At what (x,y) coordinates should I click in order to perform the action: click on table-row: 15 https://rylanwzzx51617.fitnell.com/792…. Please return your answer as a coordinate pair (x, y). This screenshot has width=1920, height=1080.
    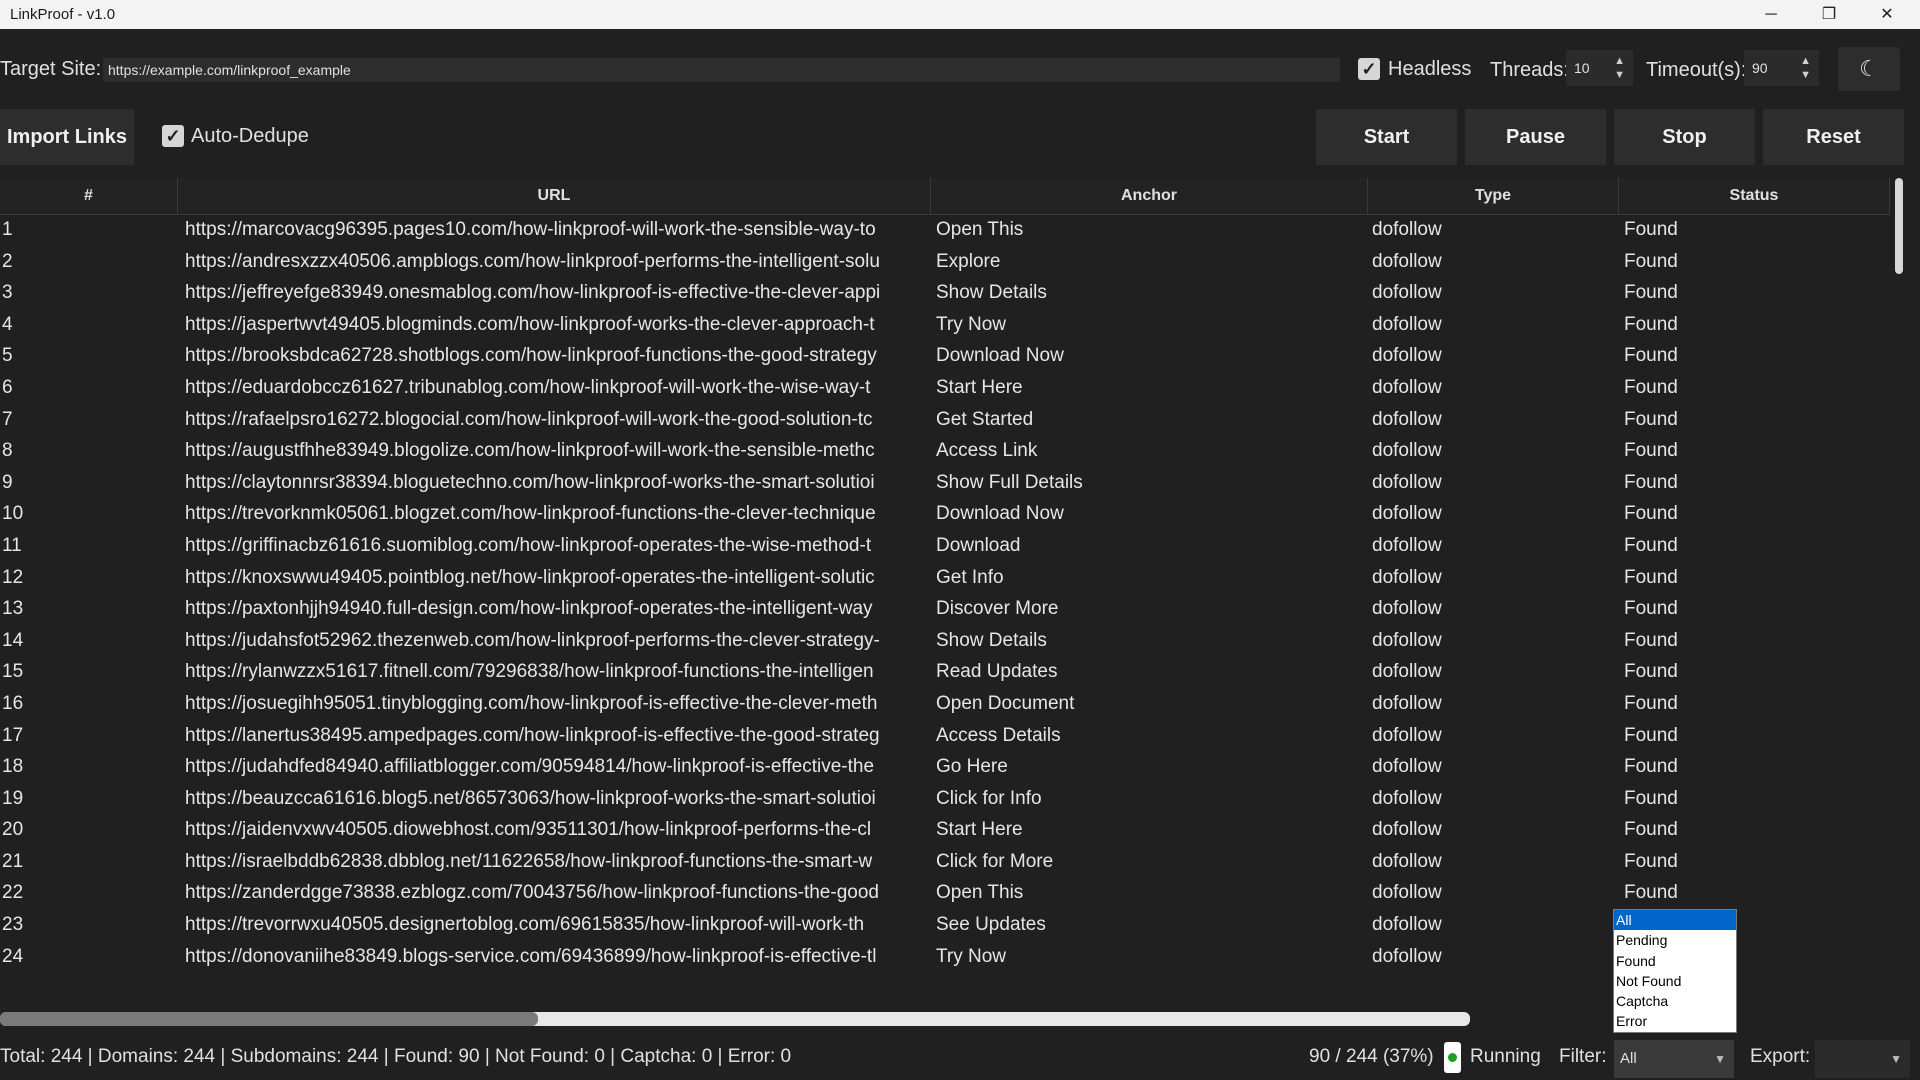
    Looking at the image, I should click on (945, 672).